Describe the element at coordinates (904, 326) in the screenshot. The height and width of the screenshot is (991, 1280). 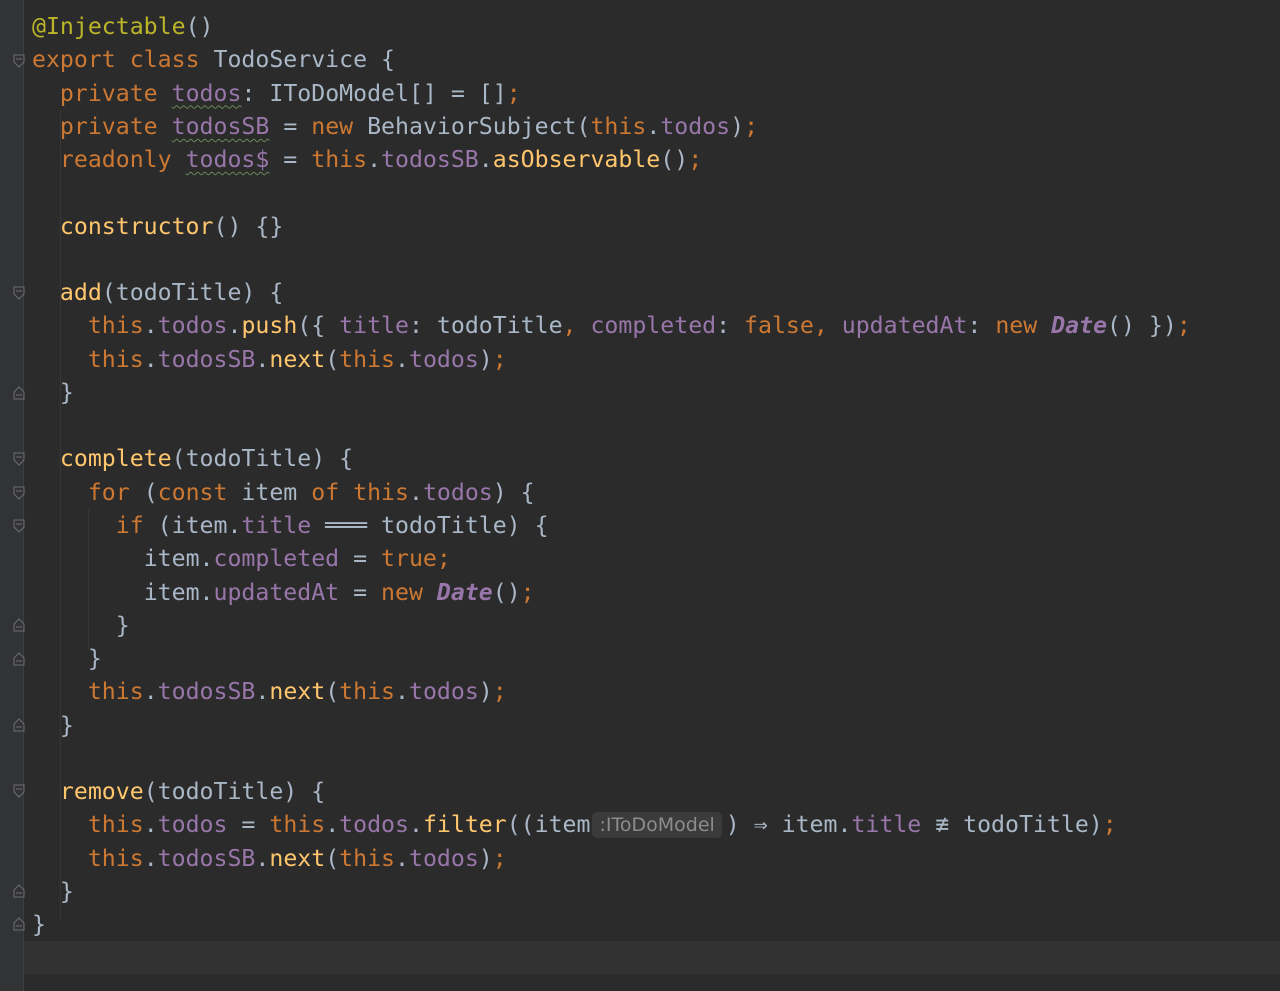
I see `field-token: updatedAt` at that location.